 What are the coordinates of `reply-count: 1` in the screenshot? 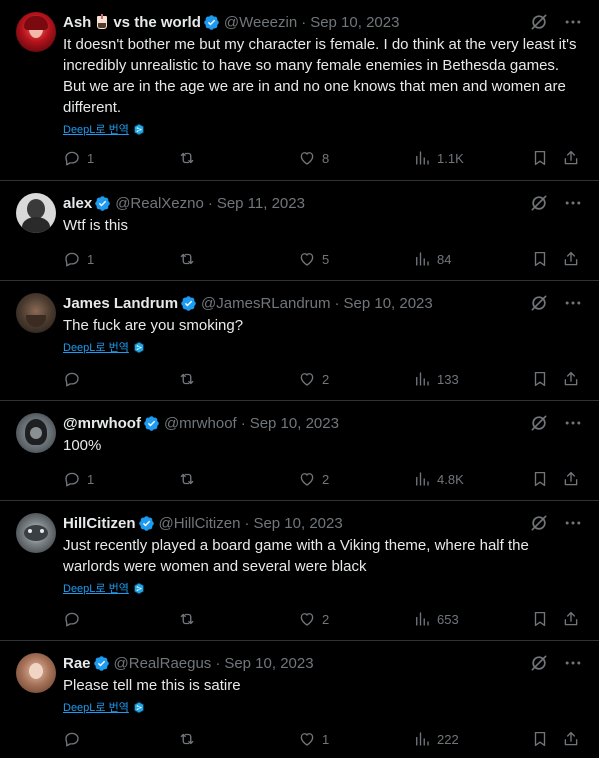 It's located at (91, 479).